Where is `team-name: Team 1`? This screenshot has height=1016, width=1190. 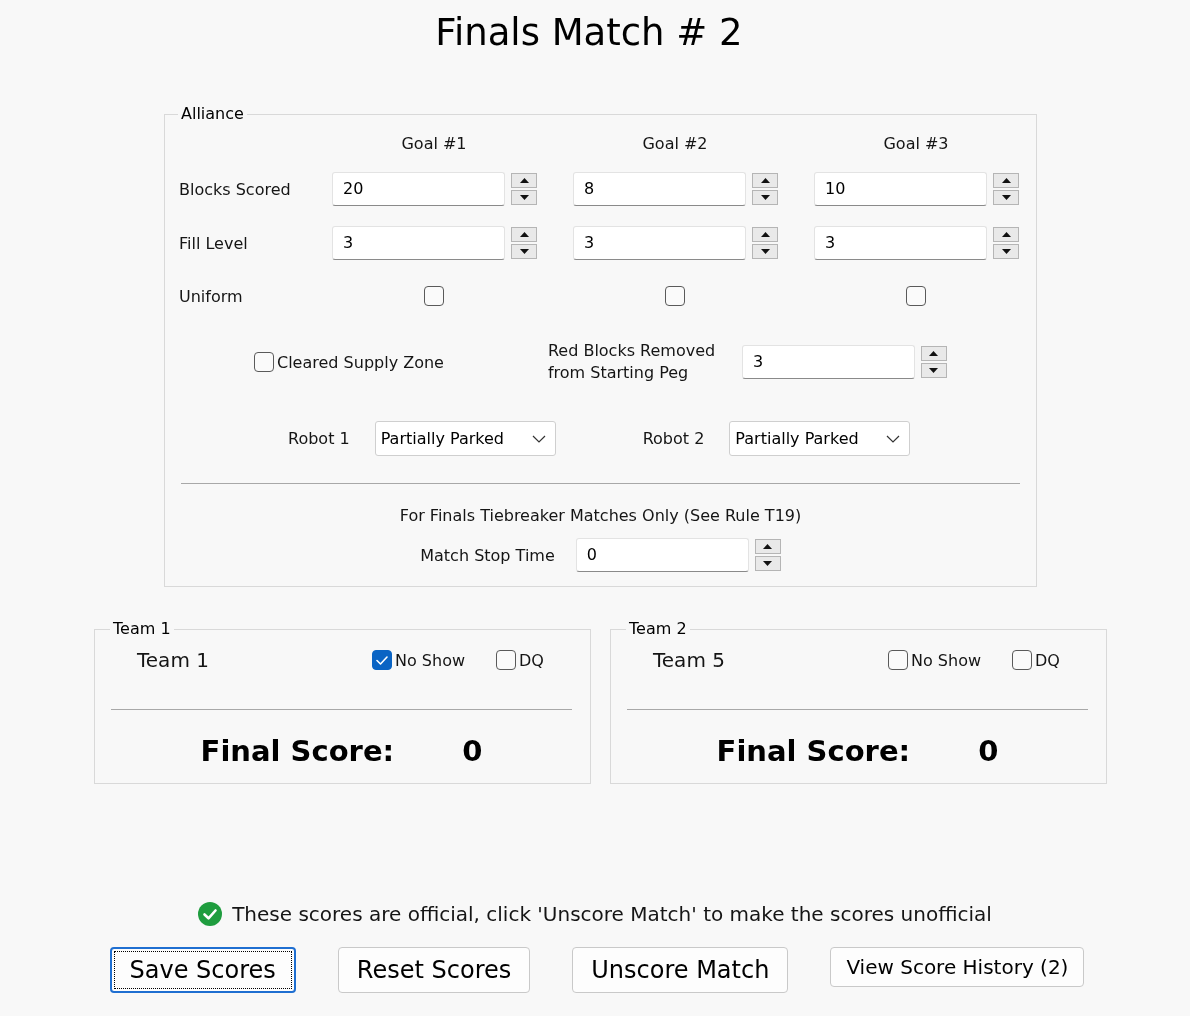 team-name: Team 1 is located at coordinates (173, 660).